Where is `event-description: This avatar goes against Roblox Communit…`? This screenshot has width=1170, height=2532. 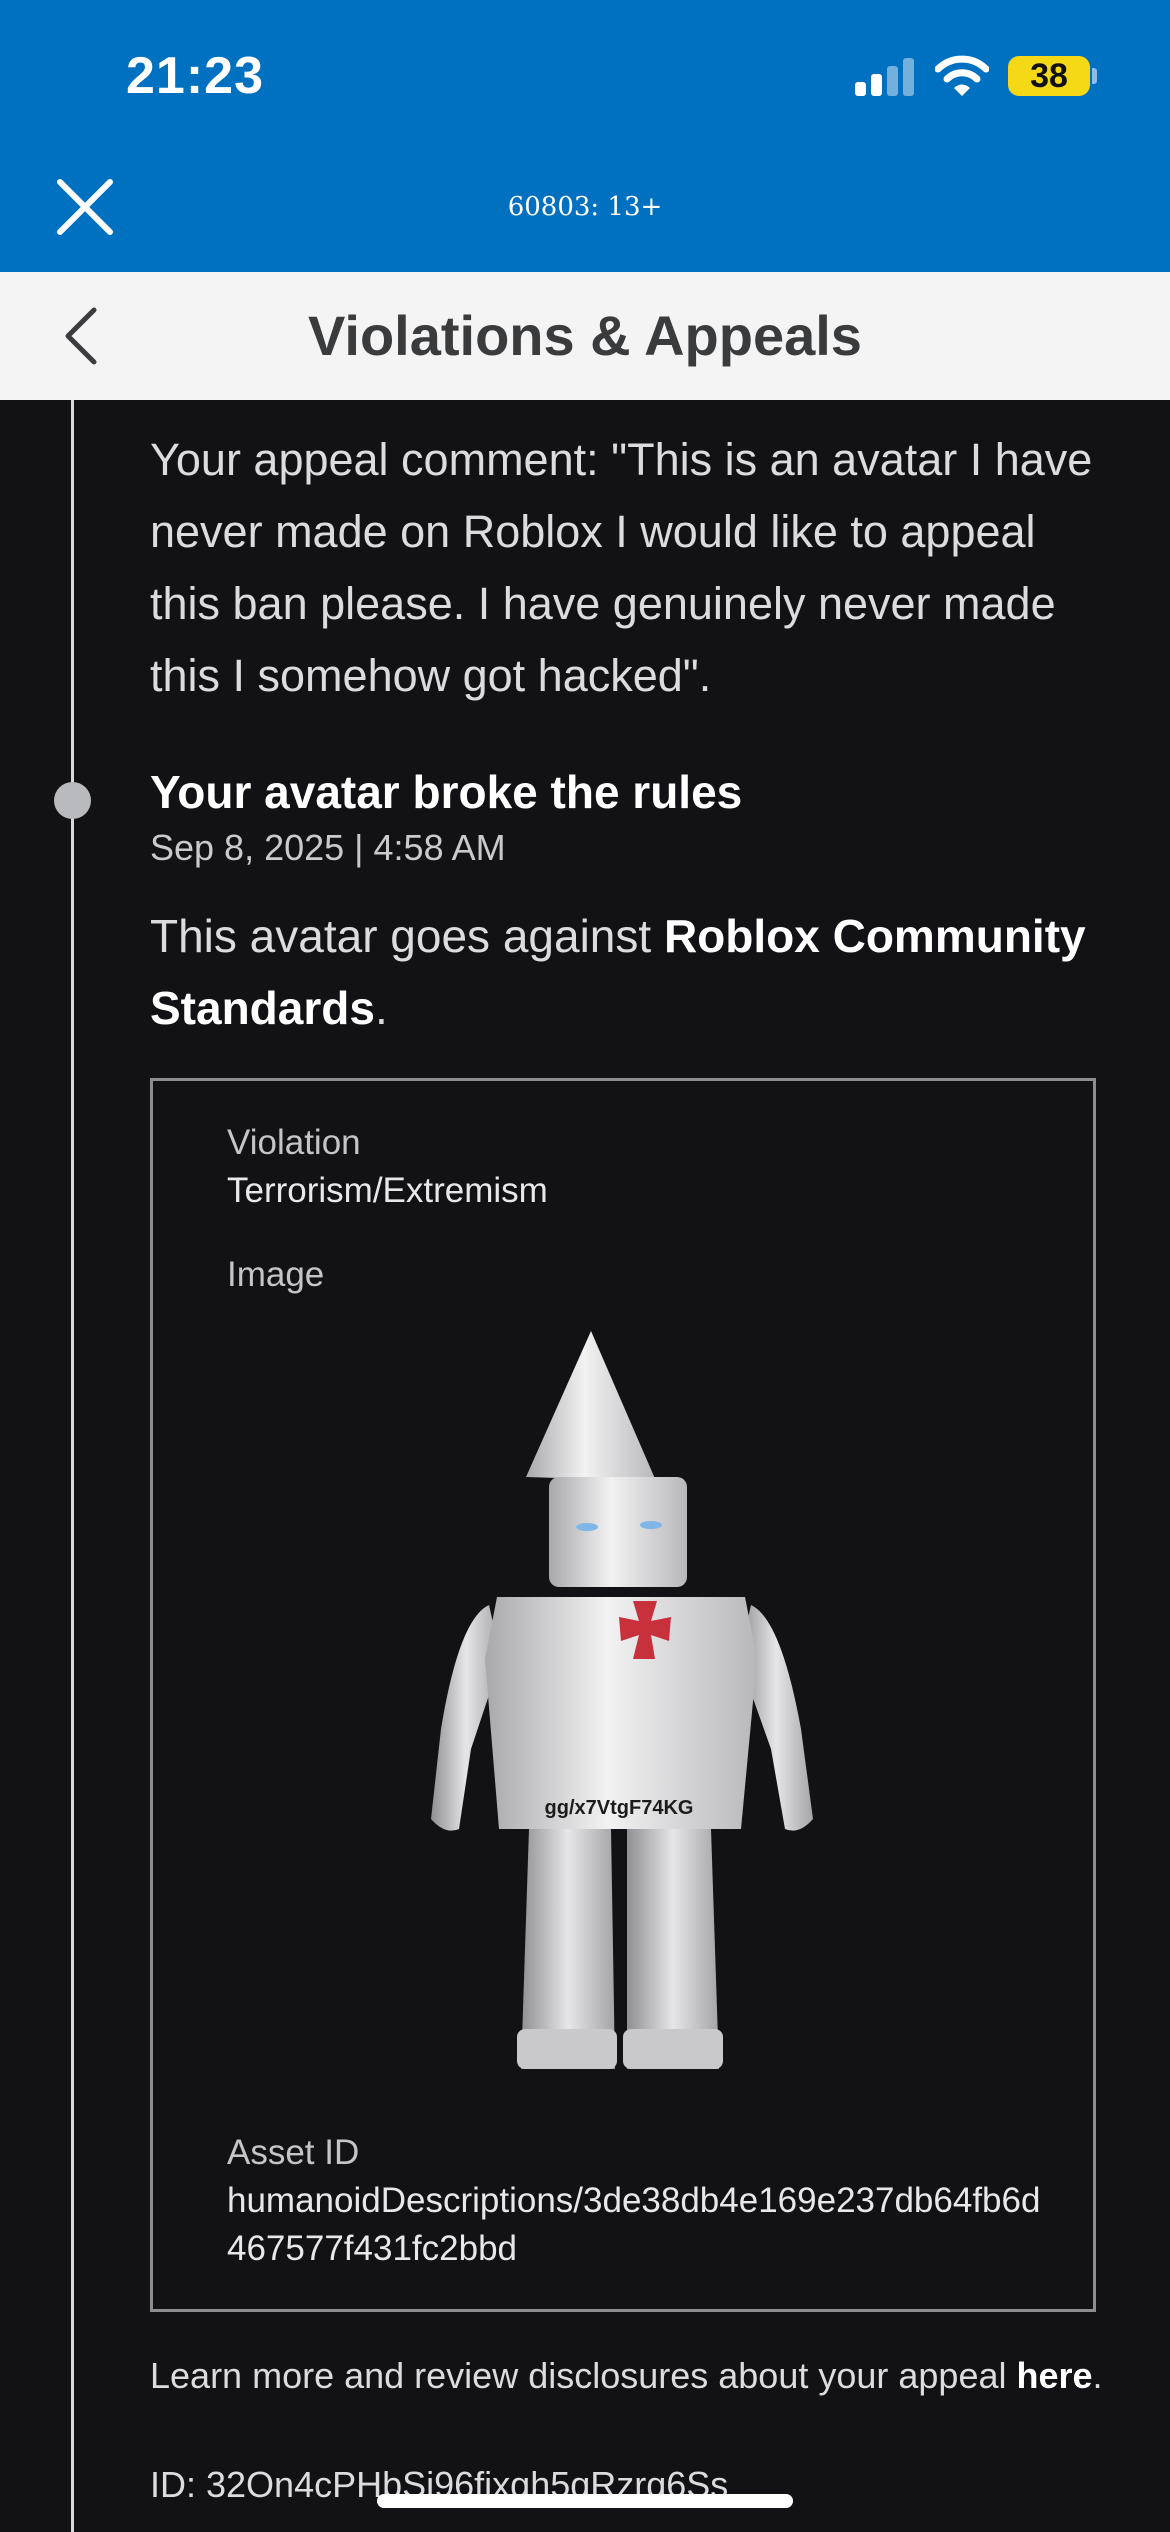 event-description: This avatar goes against Roblox Communit… is located at coordinates (630, 972).